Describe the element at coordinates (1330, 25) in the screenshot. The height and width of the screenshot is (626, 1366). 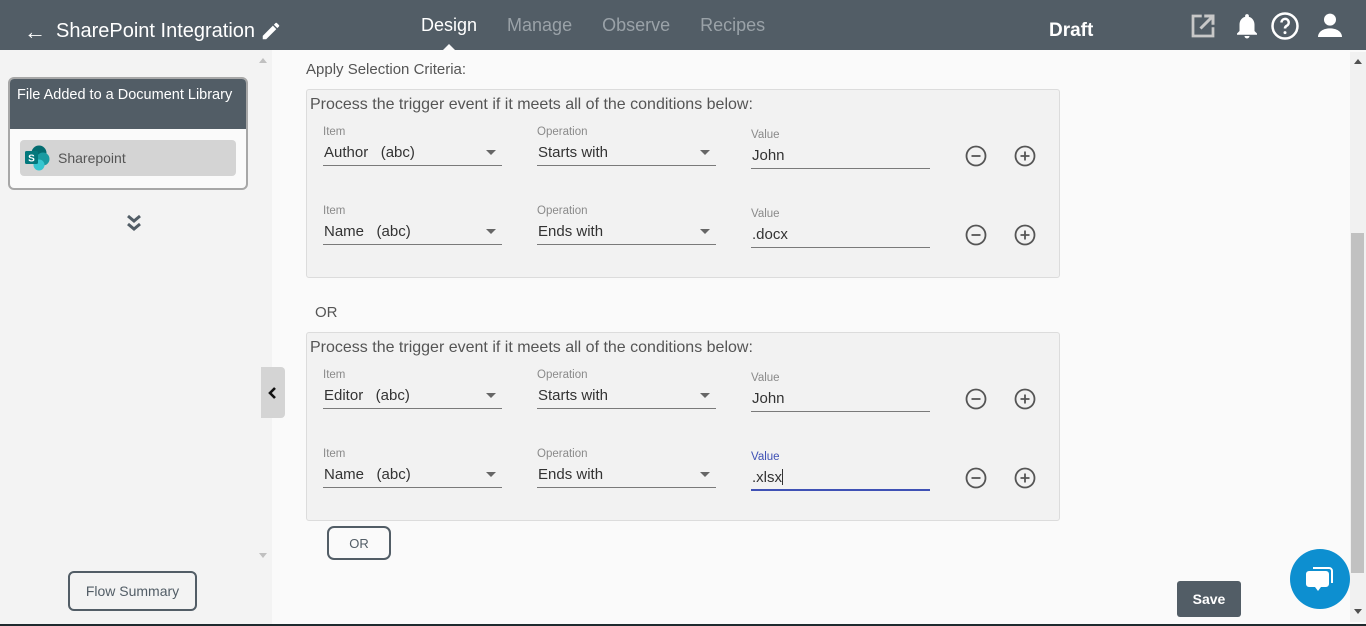
I see `user-icon` at that location.